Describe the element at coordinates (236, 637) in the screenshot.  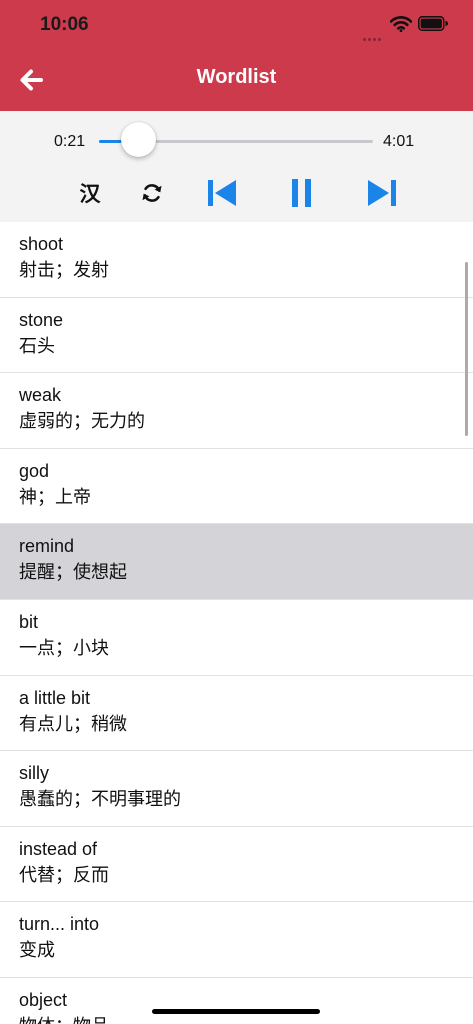
I see `list-item: bit 一点；小块` at that location.